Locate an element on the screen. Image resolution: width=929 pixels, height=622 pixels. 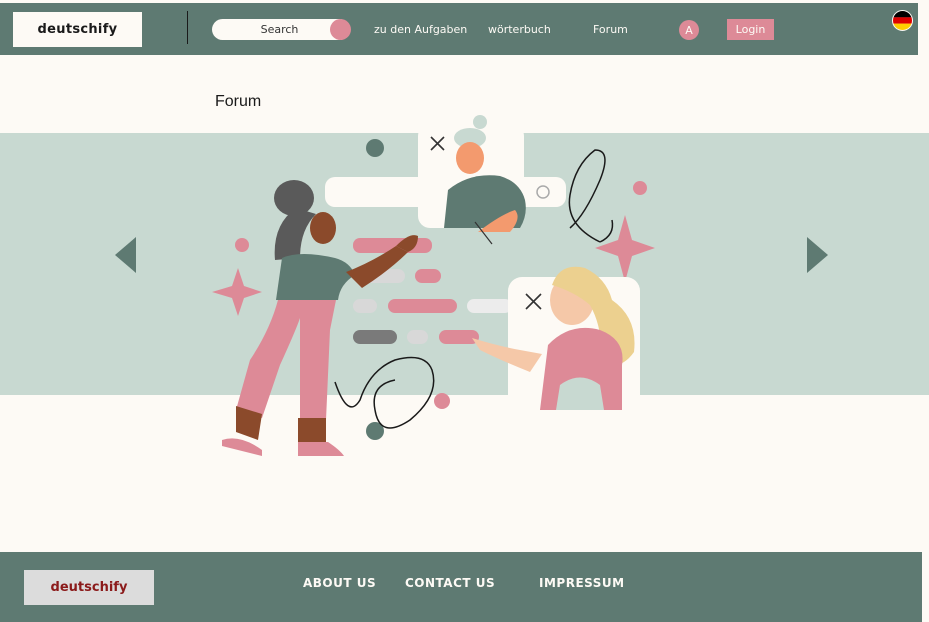
footer-link-contact: CONTACT US is located at coordinates (450, 583).